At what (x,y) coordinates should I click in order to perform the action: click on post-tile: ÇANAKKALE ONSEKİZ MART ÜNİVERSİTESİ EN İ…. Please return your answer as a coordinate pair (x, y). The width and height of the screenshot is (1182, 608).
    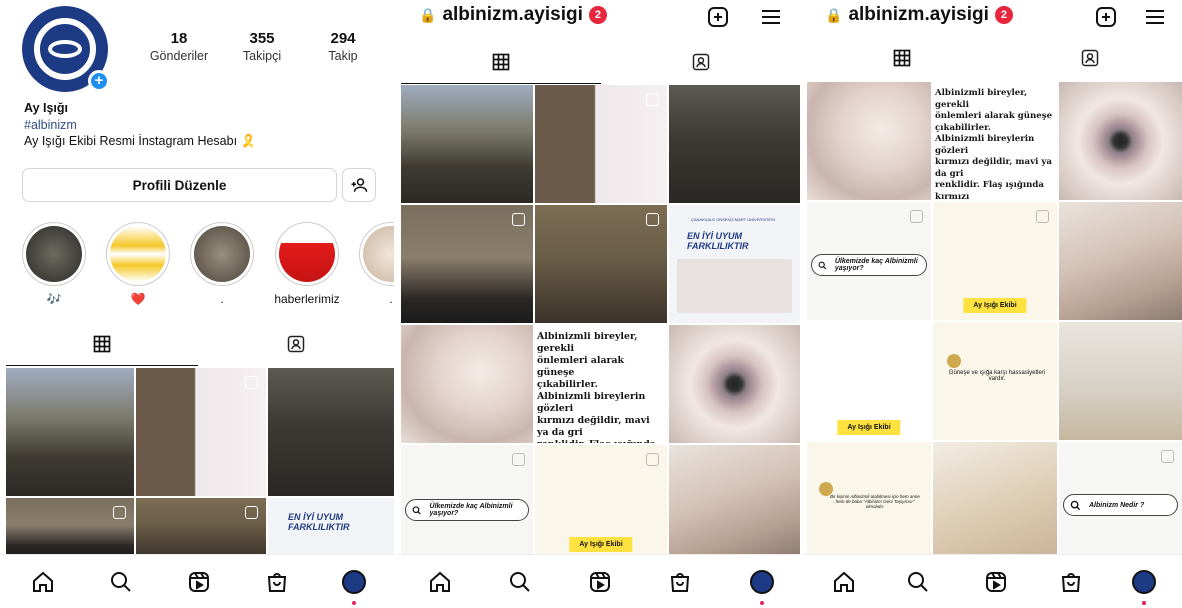
    Looking at the image, I should click on (734, 264).